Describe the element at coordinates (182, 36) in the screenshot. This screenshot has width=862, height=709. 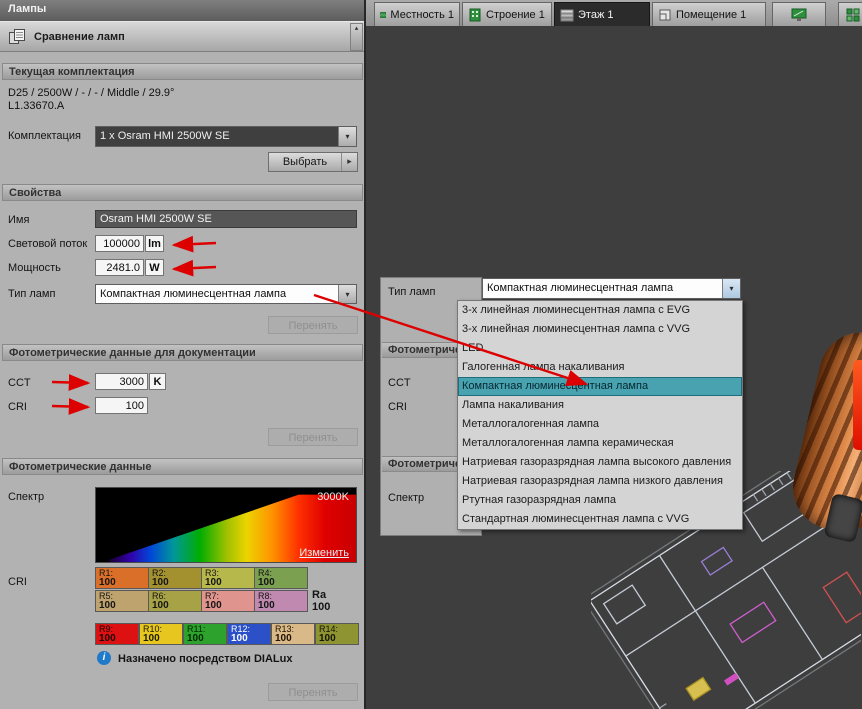
I see `lamp-comparison-bar: Сравнение ламп ▴` at that location.